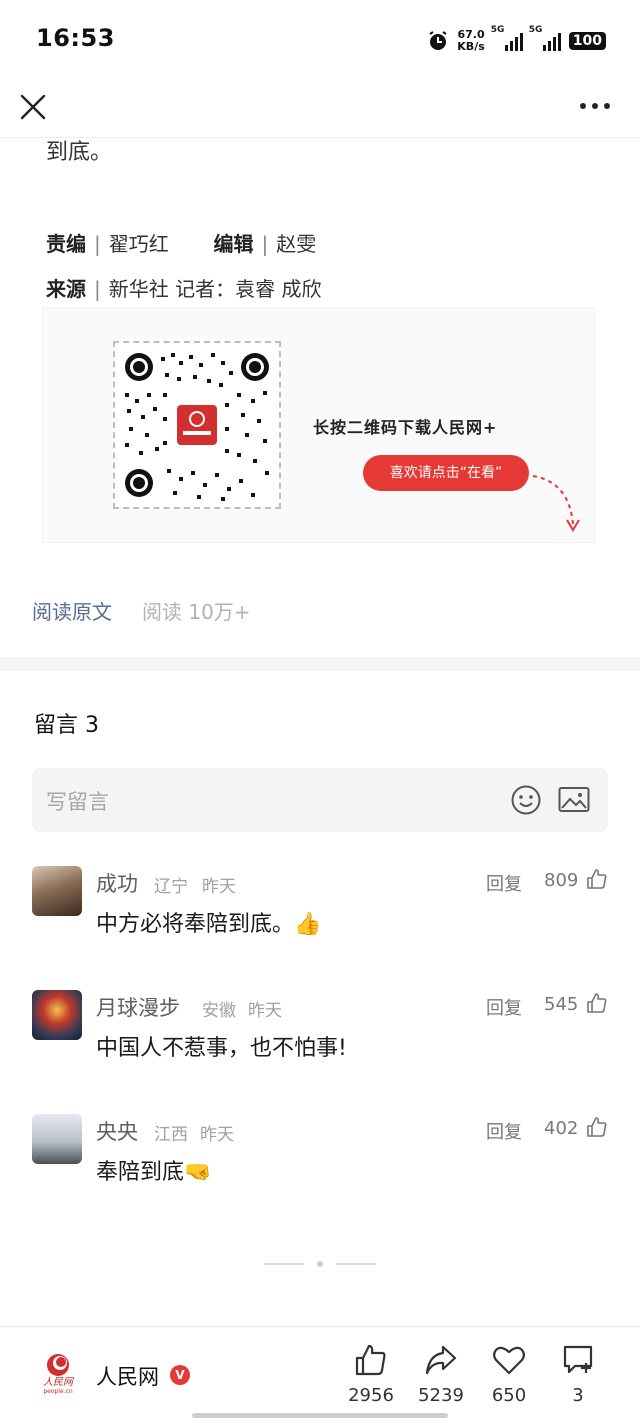  Describe the element at coordinates (219, 1011) in the screenshot. I see `comment-region: 安徽` at that location.